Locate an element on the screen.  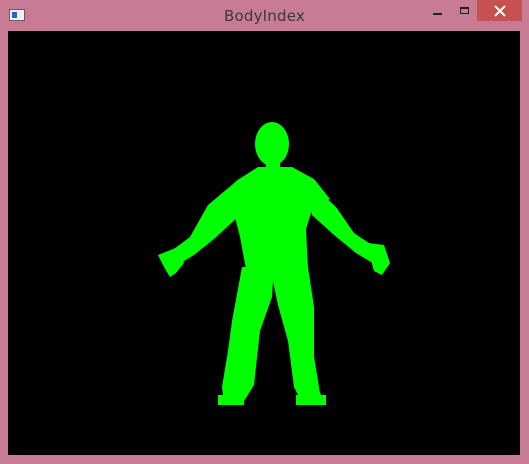
minimize-button is located at coordinates (437, 10).